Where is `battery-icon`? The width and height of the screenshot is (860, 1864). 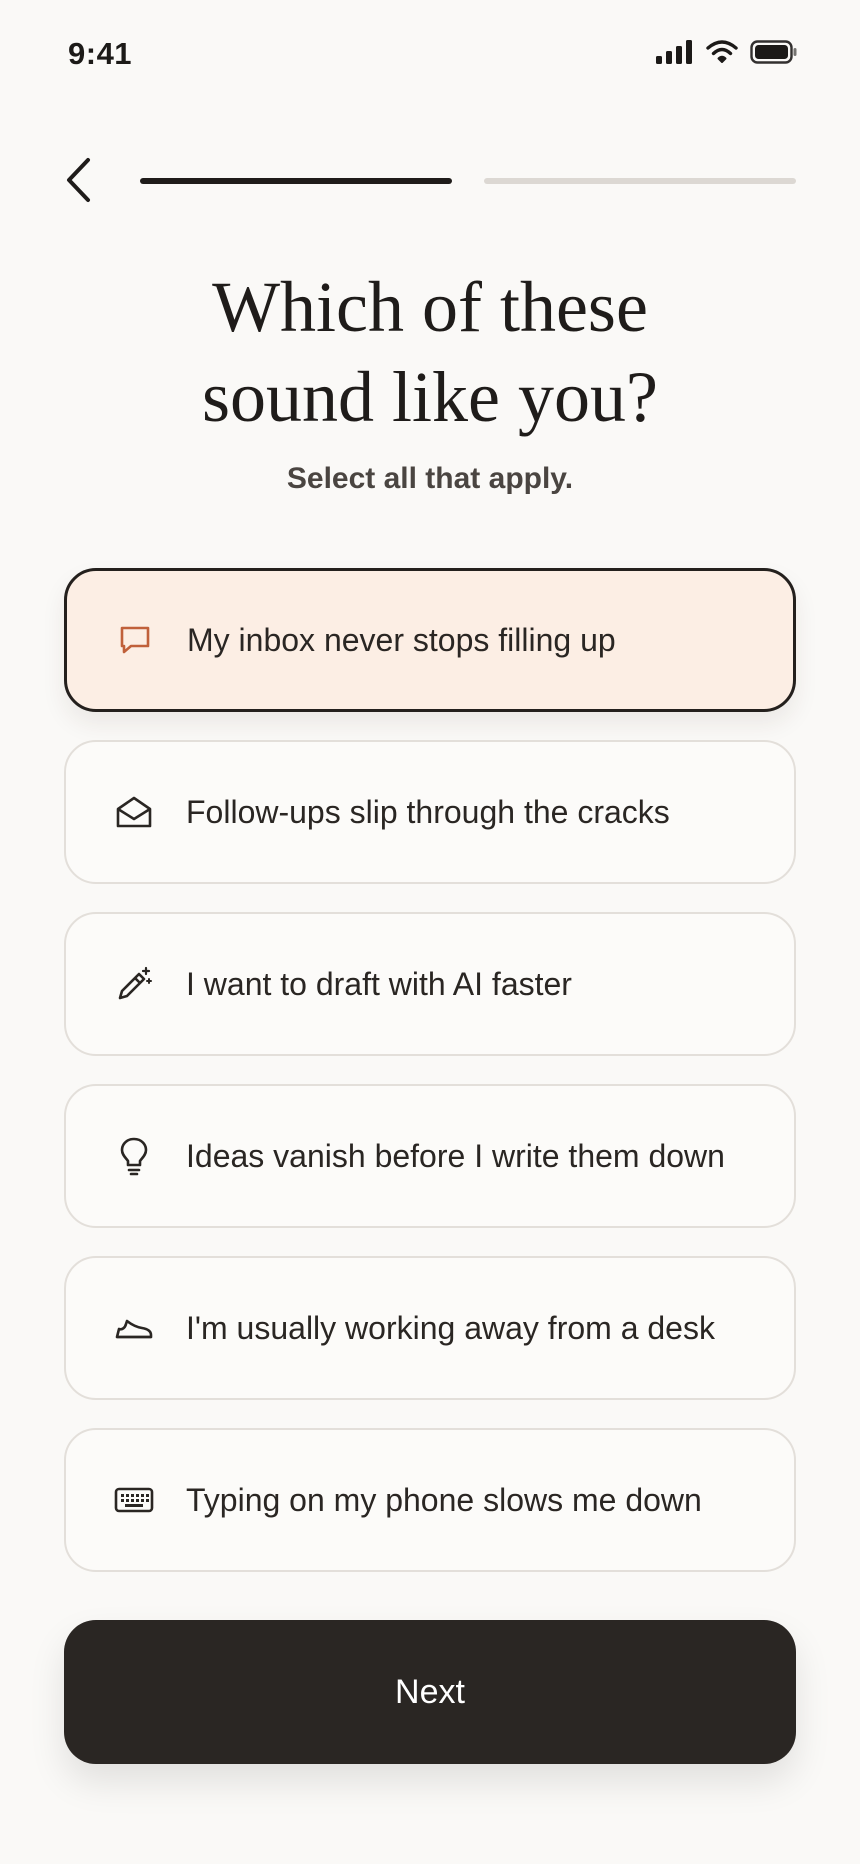
battery-icon is located at coordinates (773, 52).